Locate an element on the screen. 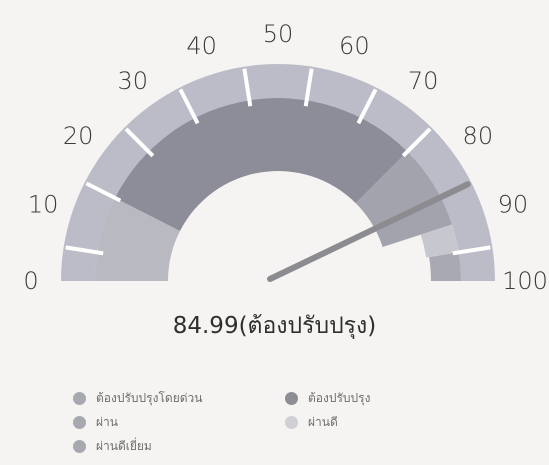 Image resolution: width=549 pixels, height=465 pixels. gauge-tick-label: 50 is located at coordinates (278, 34).